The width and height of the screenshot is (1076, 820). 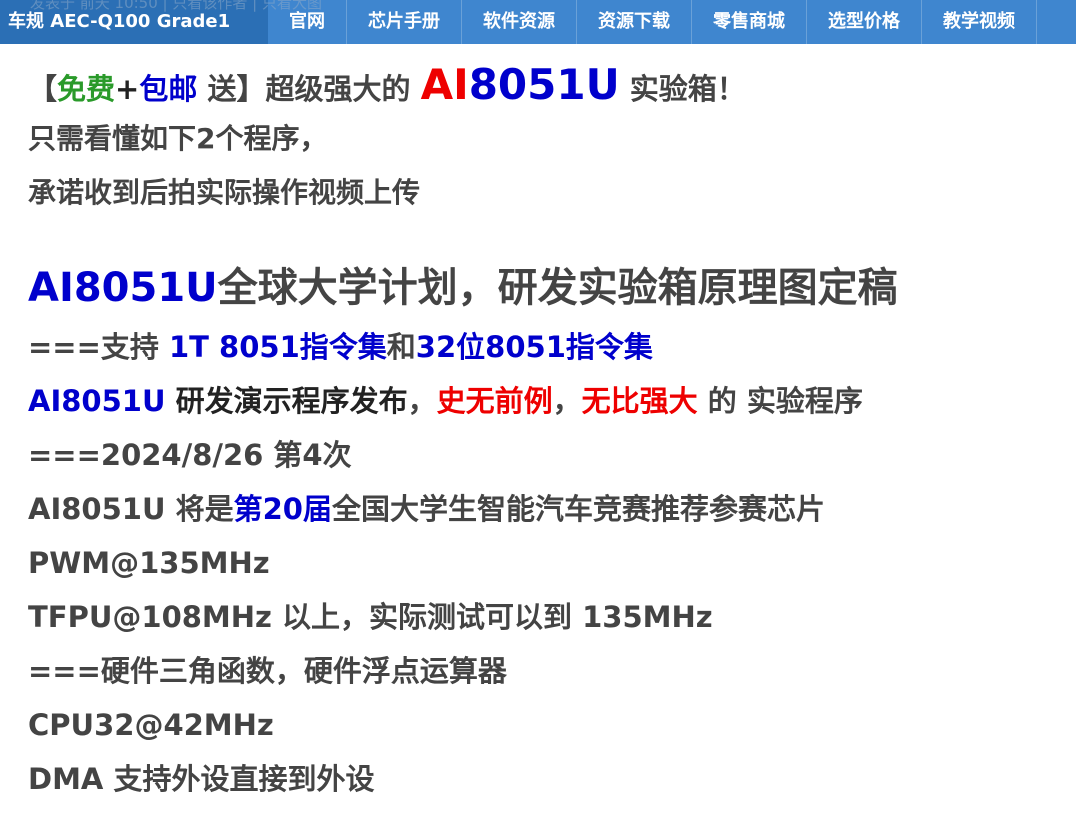 What do you see at coordinates (639, 401) in the screenshot?
I see `text-powerful: 无比强大` at bounding box center [639, 401].